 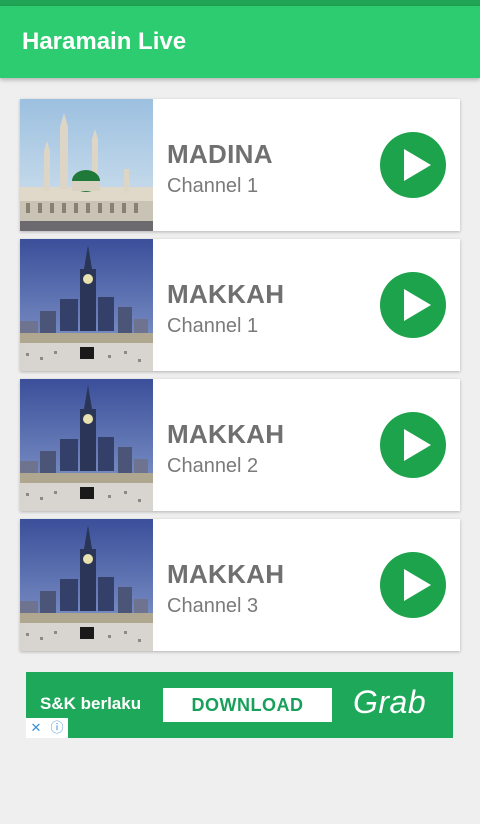 I want to click on channel-subtitle: Channel 3, so click(x=213, y=606).